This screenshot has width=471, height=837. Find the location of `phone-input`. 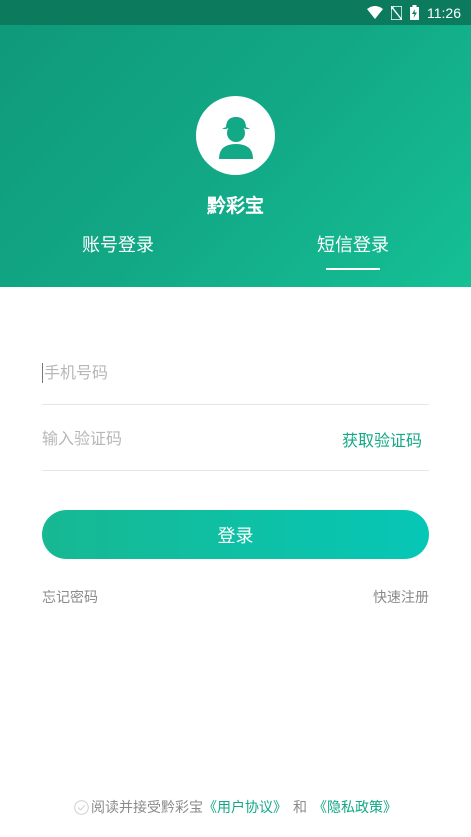

phone-input is located at coordinates (235, 372).